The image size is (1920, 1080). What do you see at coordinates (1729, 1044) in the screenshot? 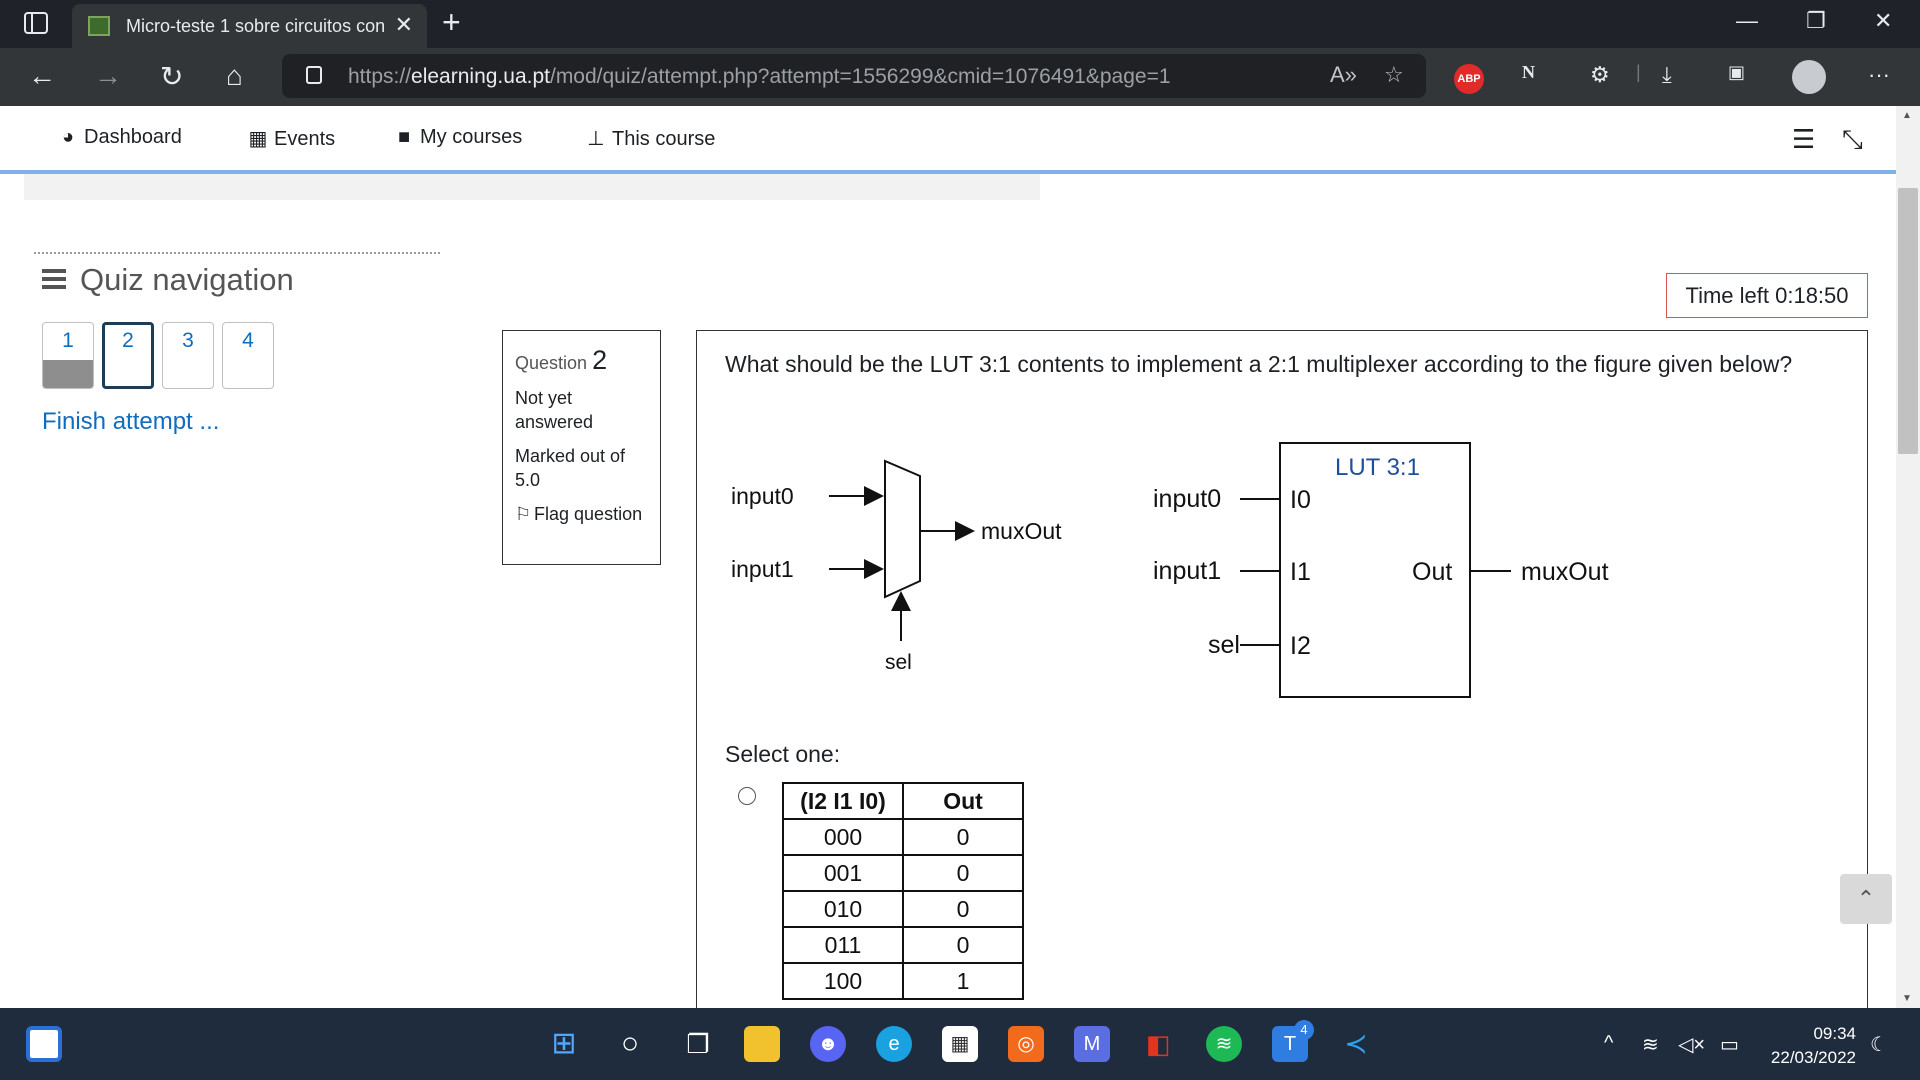
I see `battery-icon: ▭` at bounding box center [1729, 1044].